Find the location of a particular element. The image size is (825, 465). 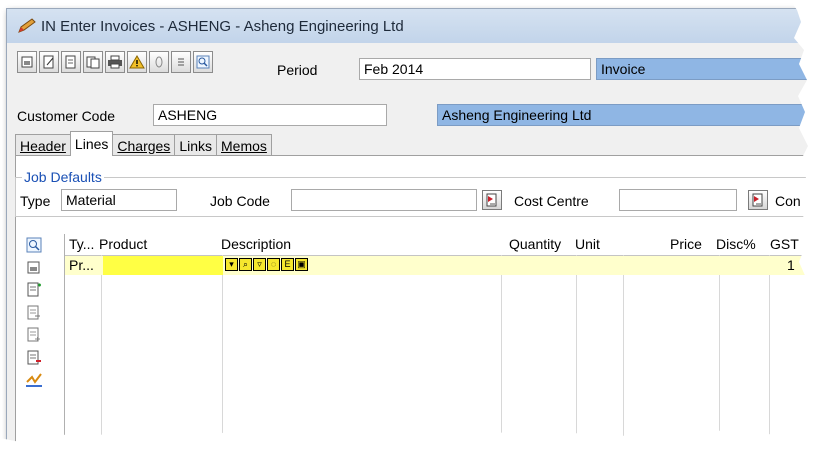

row-gst-cell: 1 is located at coordinates (791, 265).